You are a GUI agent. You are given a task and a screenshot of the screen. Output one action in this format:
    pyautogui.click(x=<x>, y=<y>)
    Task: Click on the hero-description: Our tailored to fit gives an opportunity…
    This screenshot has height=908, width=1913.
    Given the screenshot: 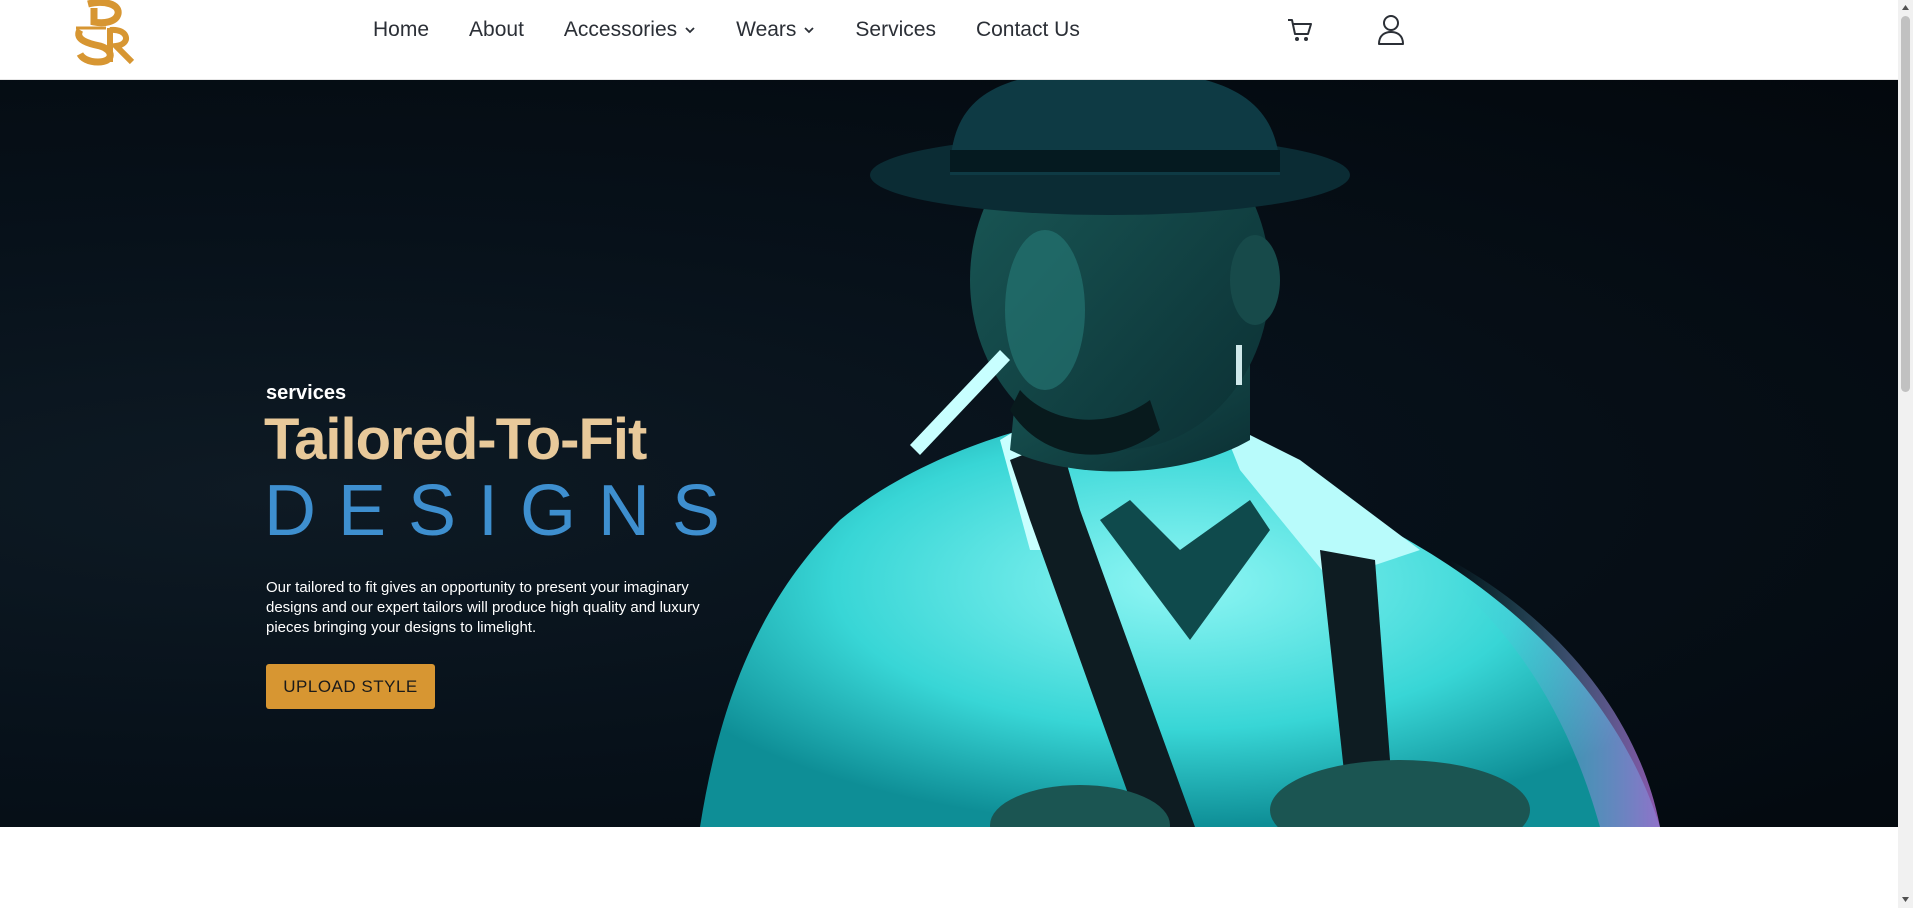 What is the action you would take?
    pyautogui.click(x=483, y=607)
    